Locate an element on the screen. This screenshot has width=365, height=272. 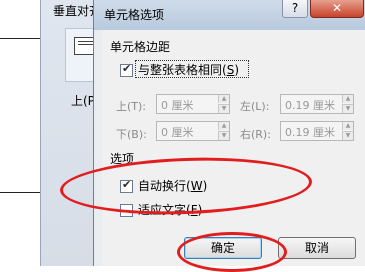
dialog-titlebar: 单元格选项 ? ✕ is located at coordinates (229, 15).